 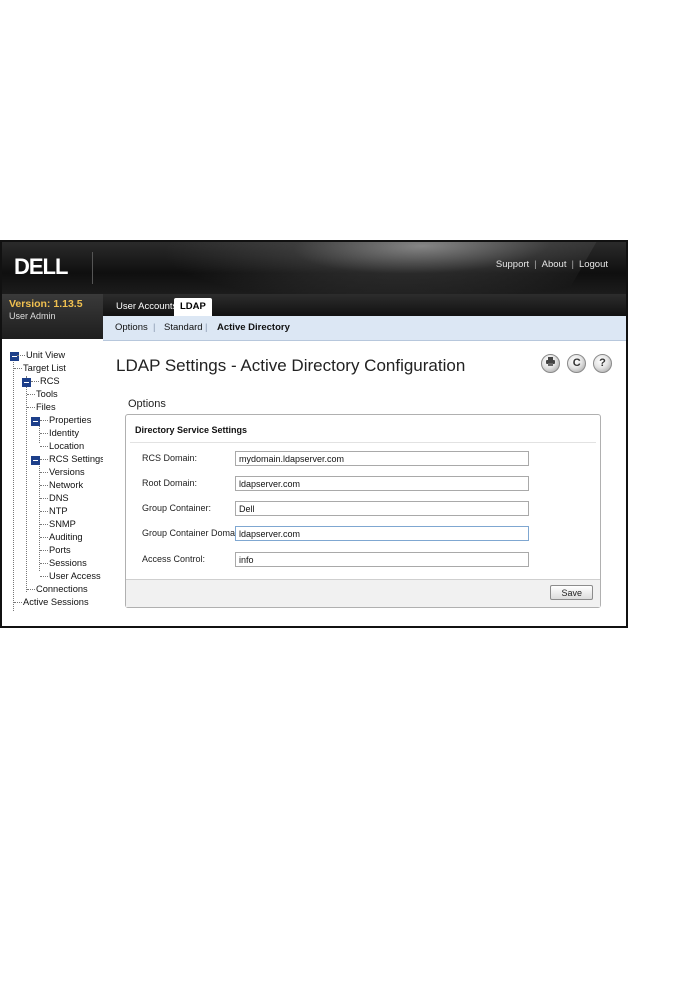 I want to click on print-icon-glyph, so click(x=551, y=361).